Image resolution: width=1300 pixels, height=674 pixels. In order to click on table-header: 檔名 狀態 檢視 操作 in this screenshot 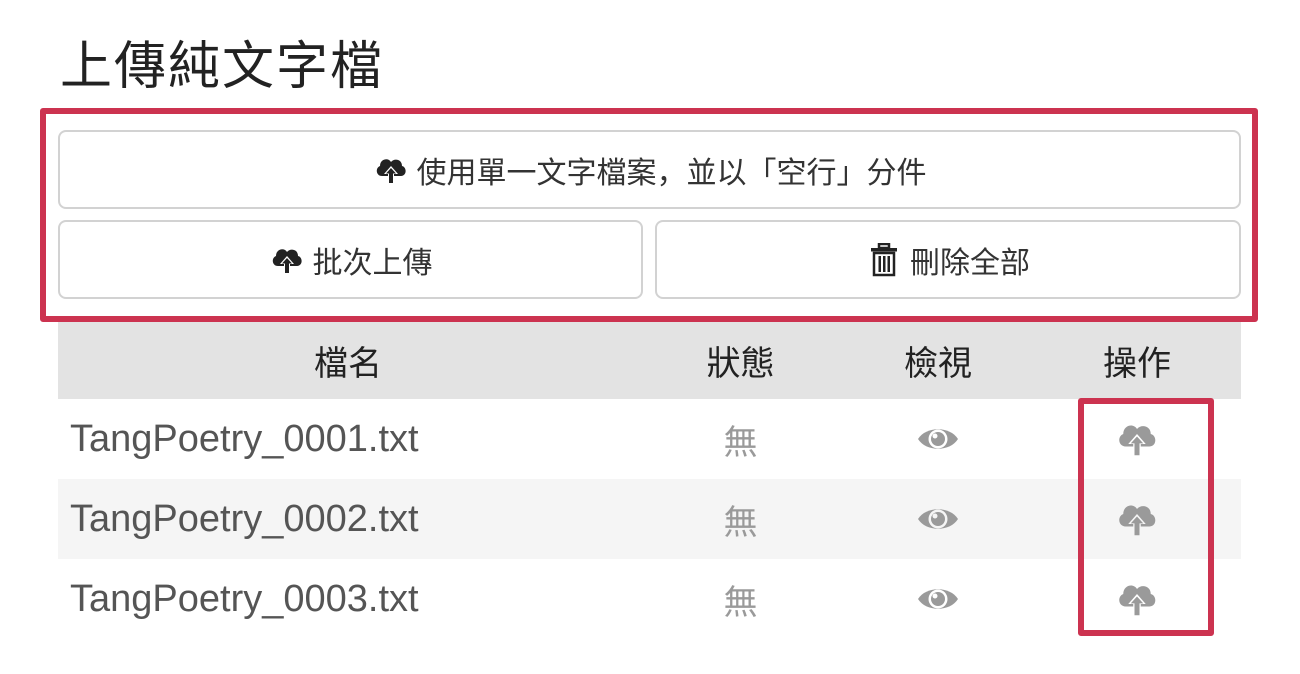, I will do `click(649, 360)`.